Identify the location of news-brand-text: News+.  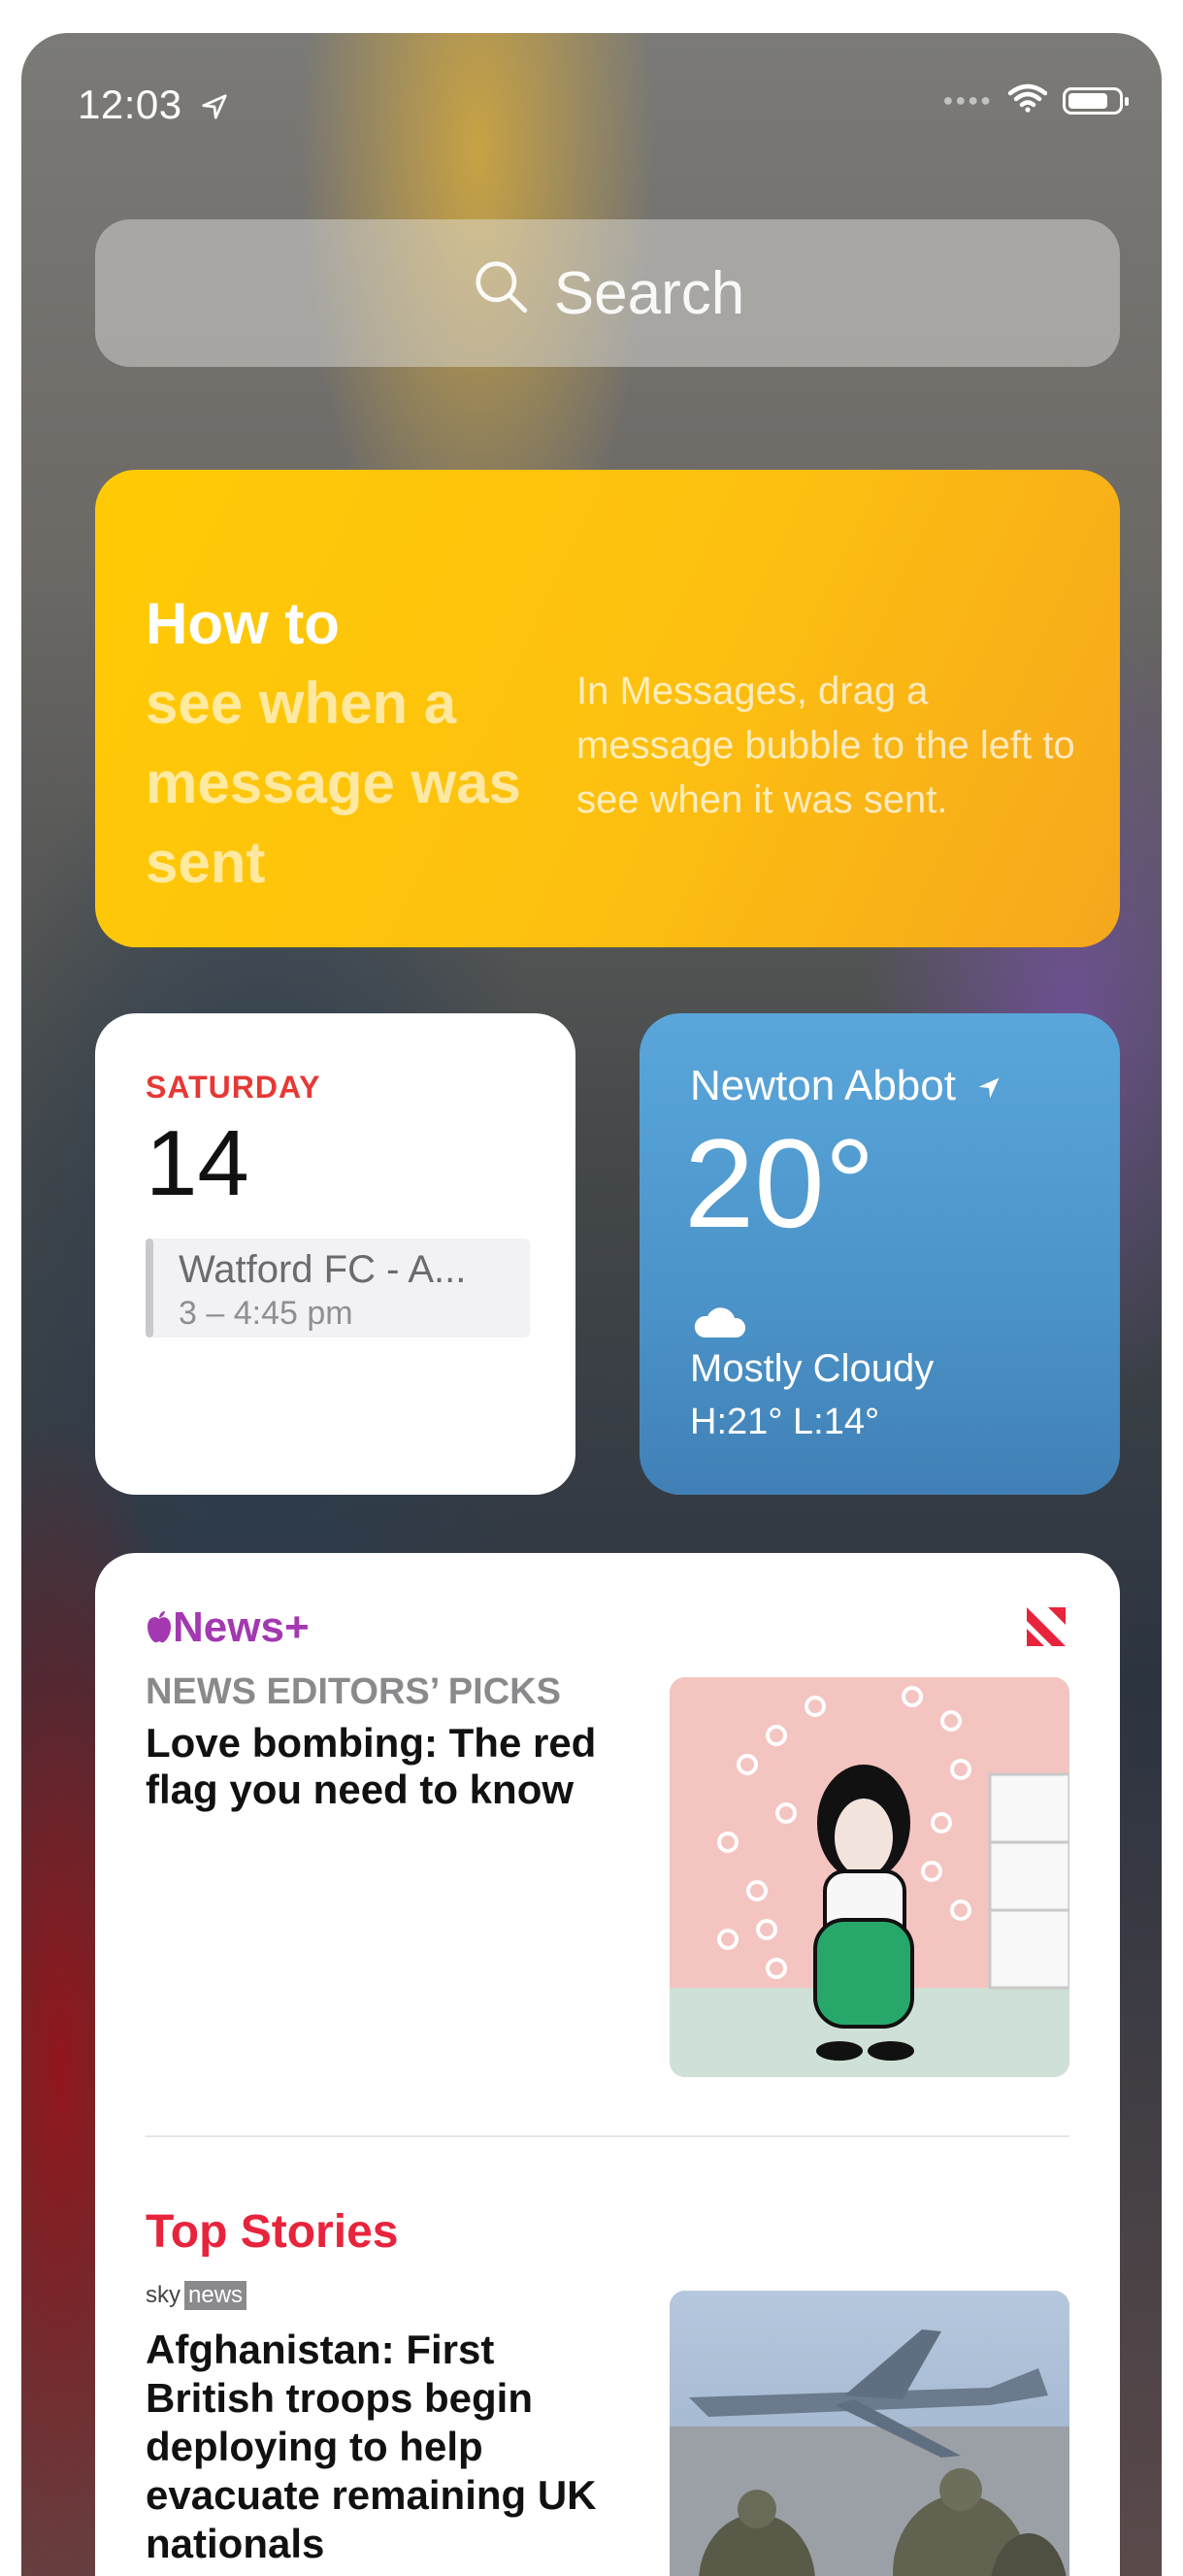
(241, 1627).